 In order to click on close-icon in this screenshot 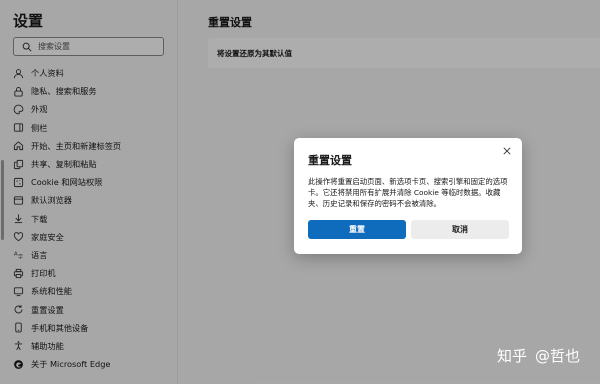, I will do `click(507, 151)`.